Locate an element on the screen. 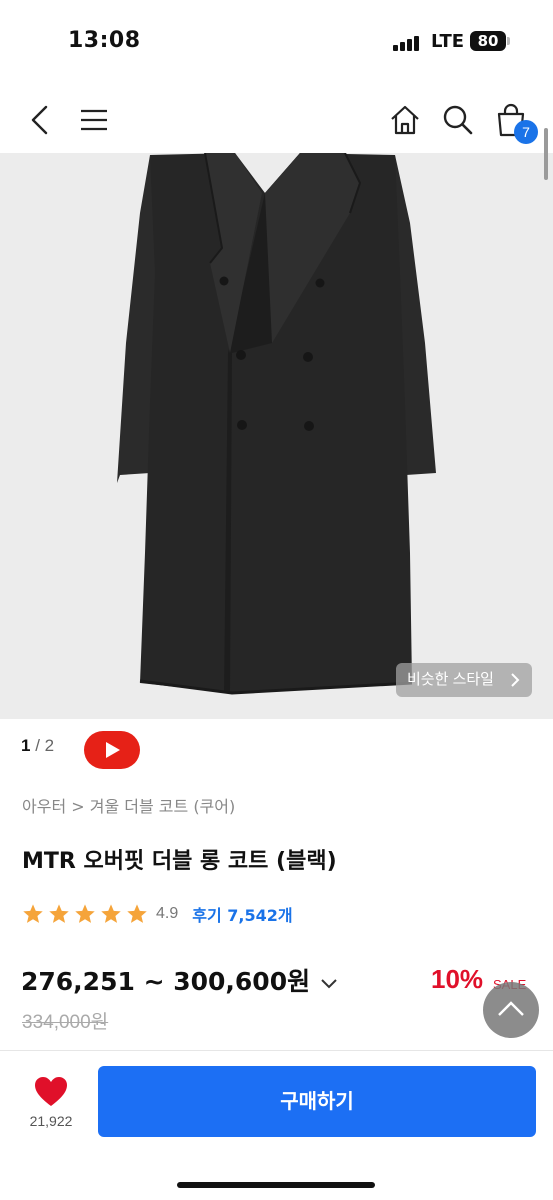  review-count-link: 후기 7,542개 is located at coordinates (242, 914).